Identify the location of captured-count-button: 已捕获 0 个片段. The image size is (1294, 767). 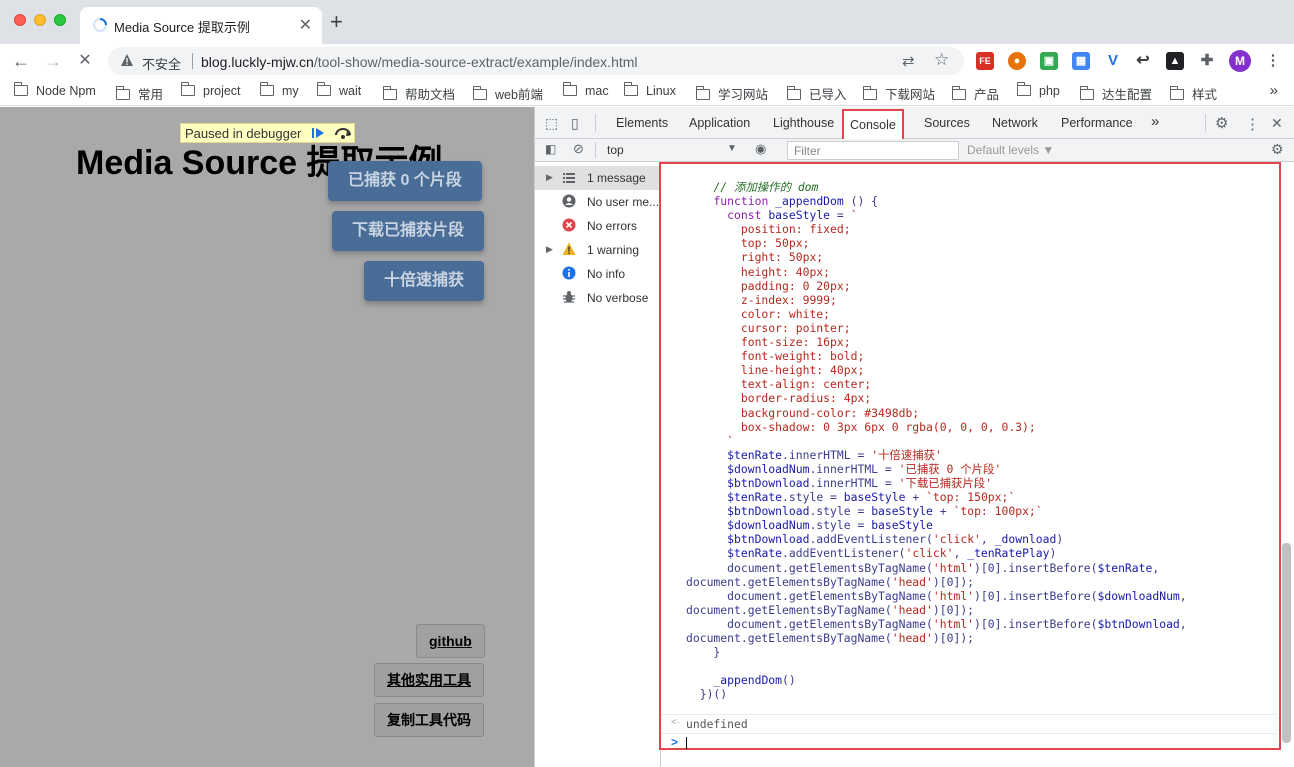
(405, 181).